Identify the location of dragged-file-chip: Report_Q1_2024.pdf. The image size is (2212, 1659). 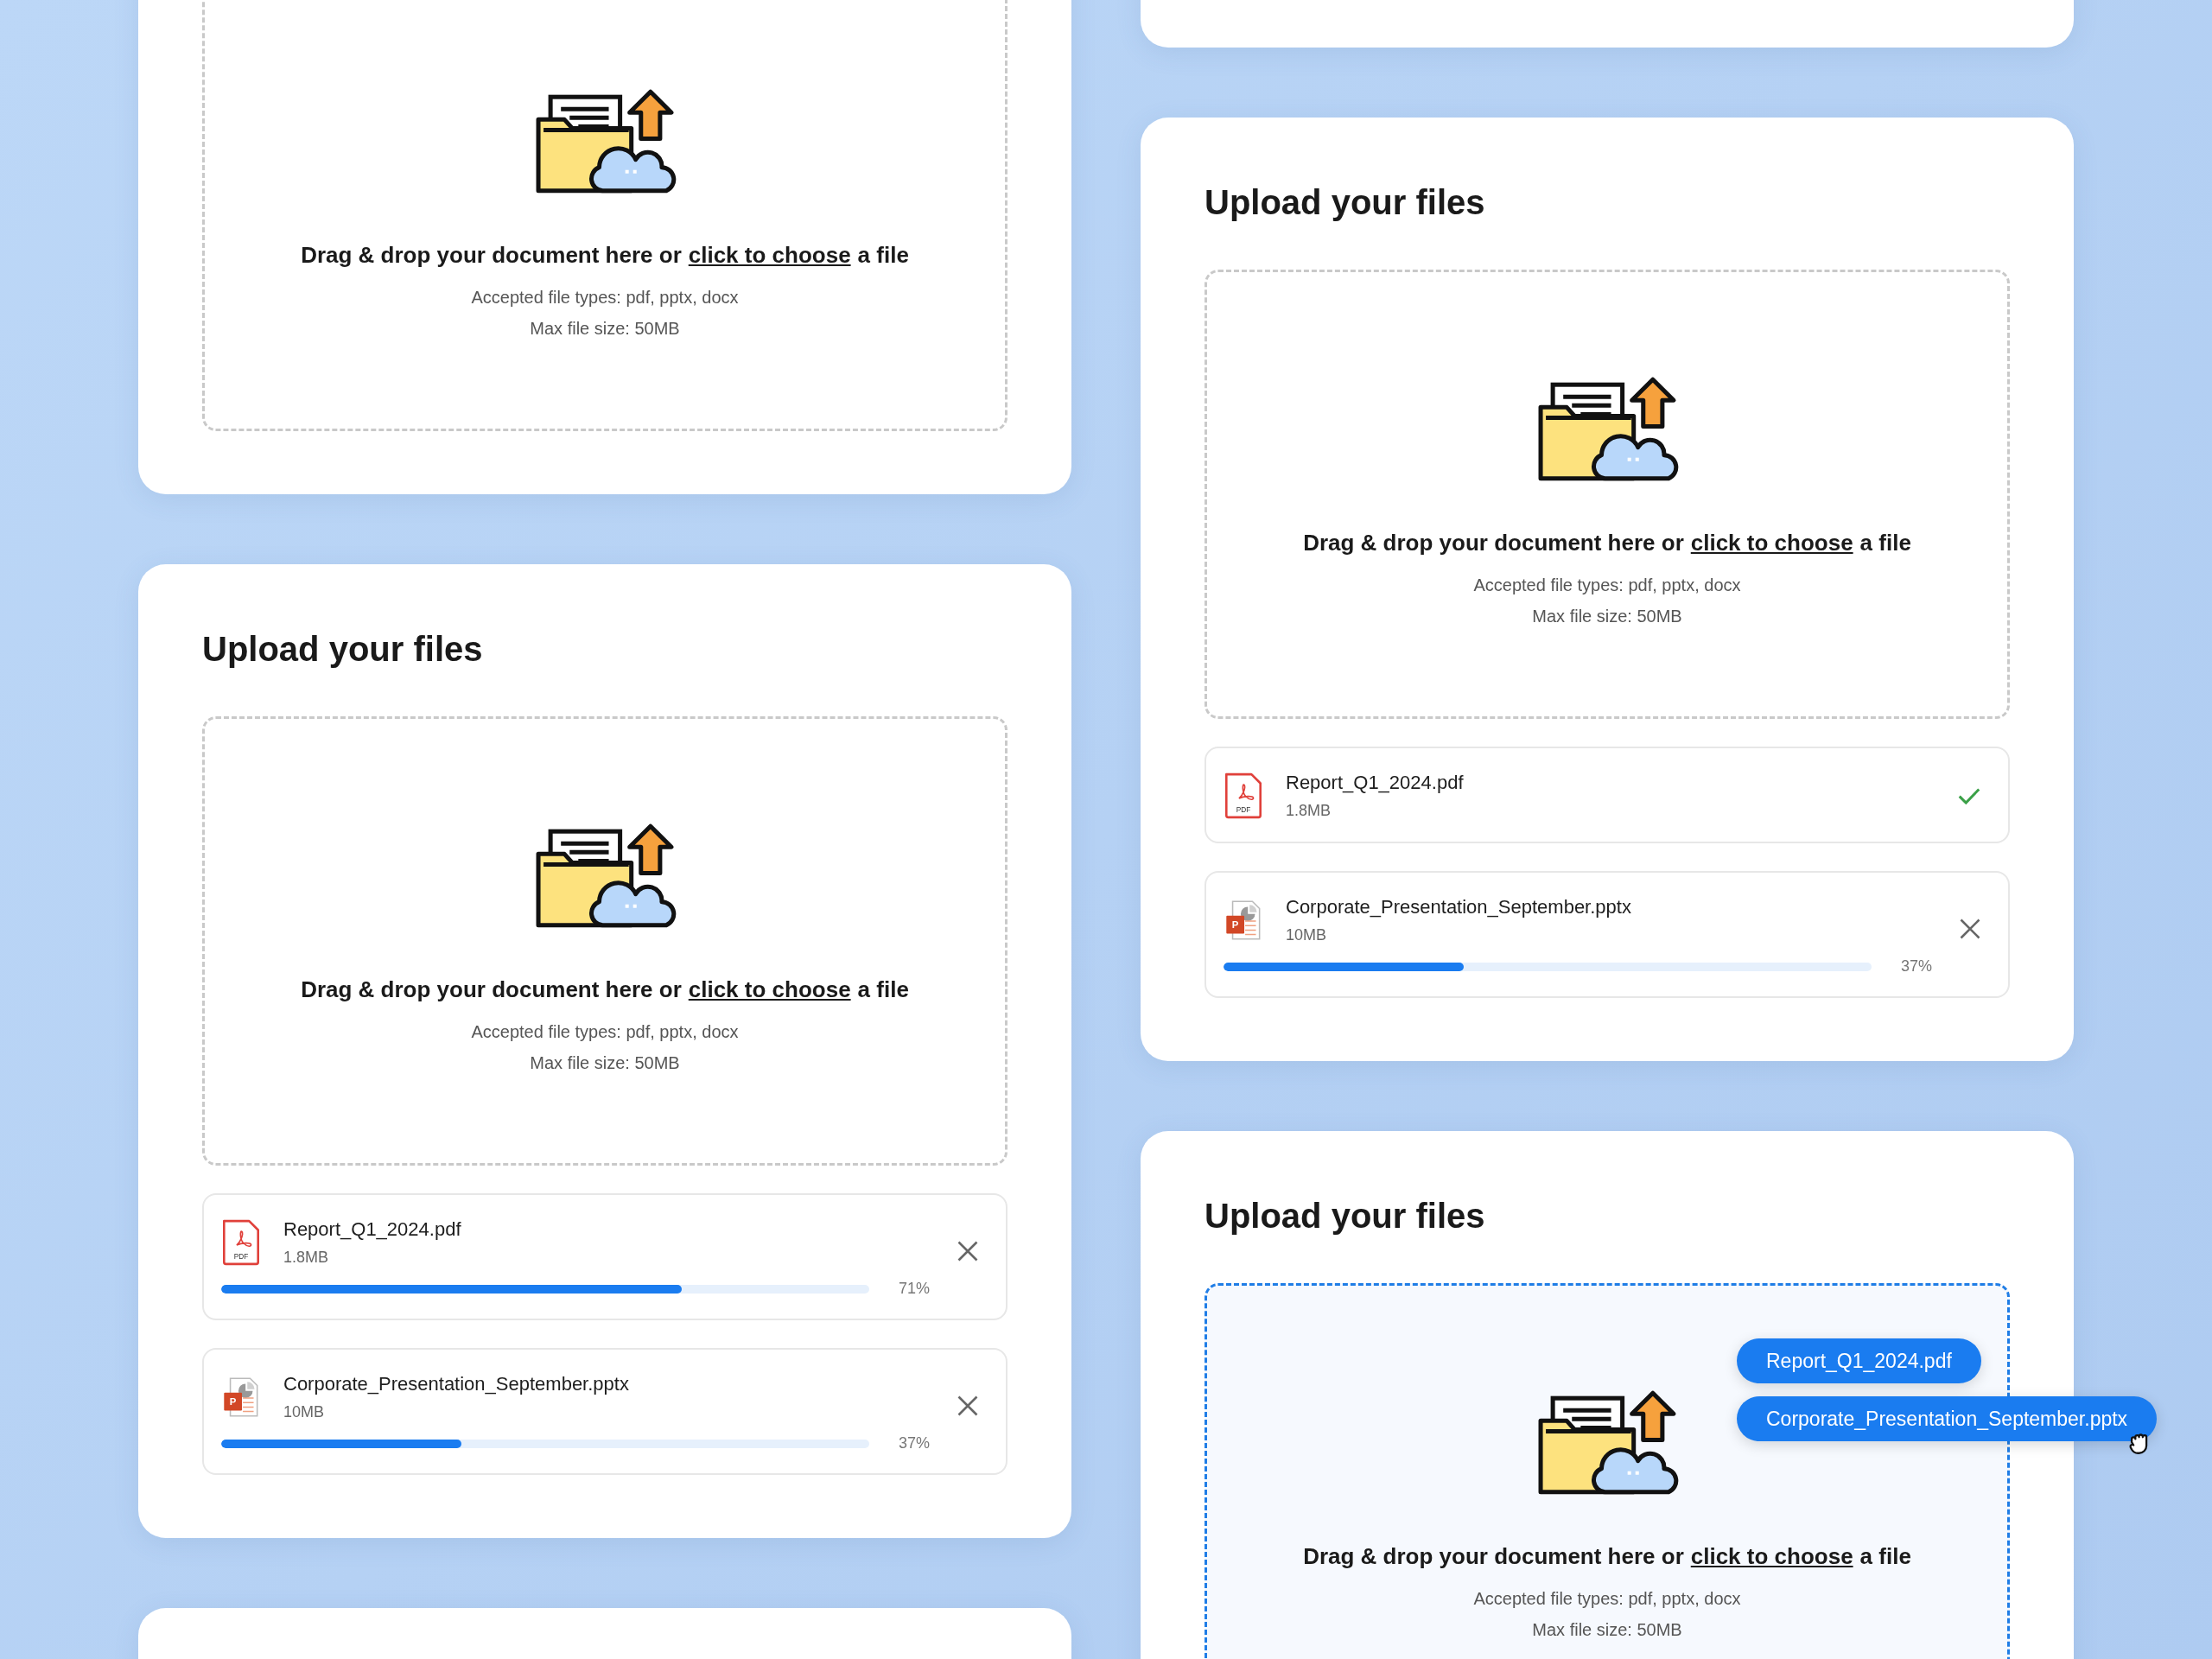
(1859, 1360).